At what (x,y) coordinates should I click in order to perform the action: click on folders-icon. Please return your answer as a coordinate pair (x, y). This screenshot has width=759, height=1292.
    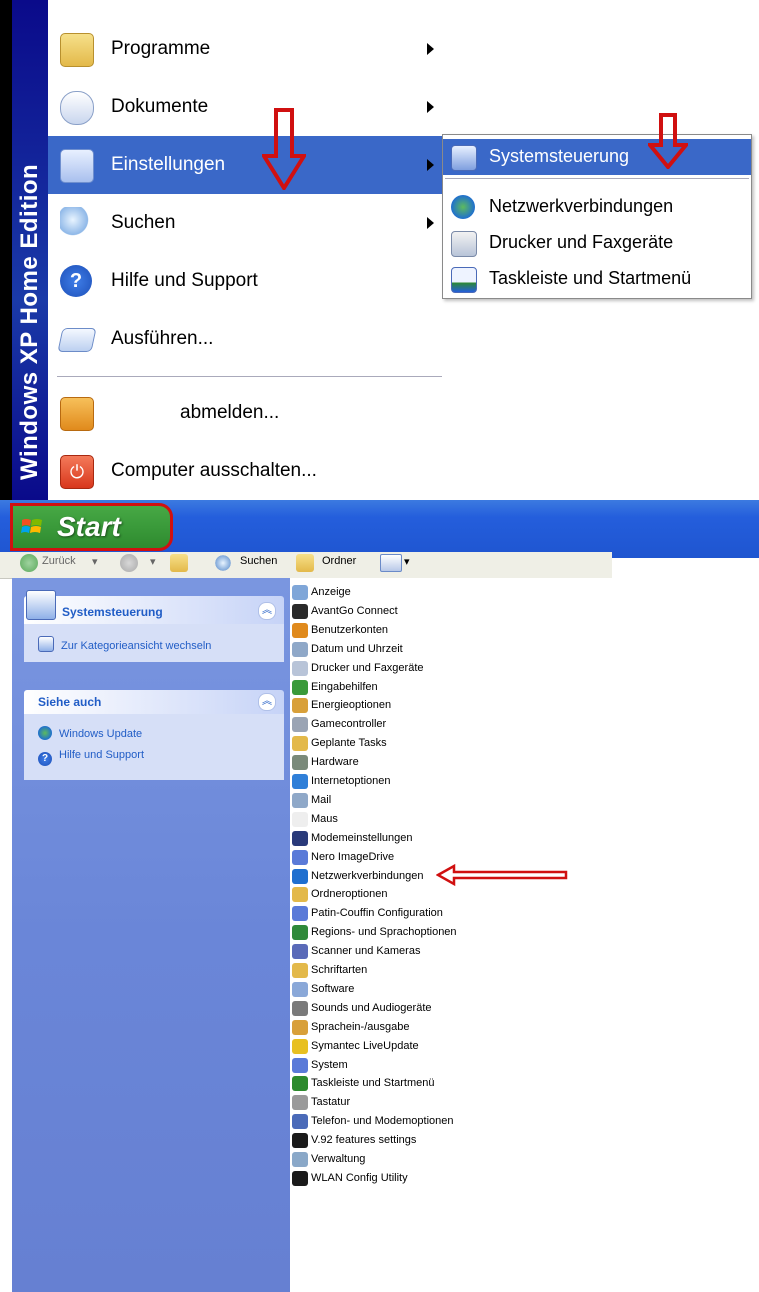
    Looking at the image, I should click on (305, 563).